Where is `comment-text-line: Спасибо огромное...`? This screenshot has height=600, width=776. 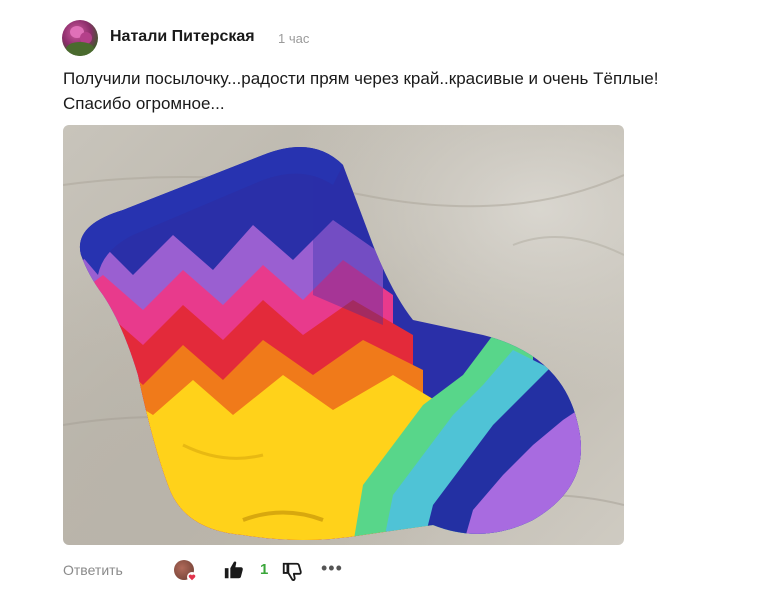
comment-text-line: Спасибо огромное... is located at coordinates (144, 103).